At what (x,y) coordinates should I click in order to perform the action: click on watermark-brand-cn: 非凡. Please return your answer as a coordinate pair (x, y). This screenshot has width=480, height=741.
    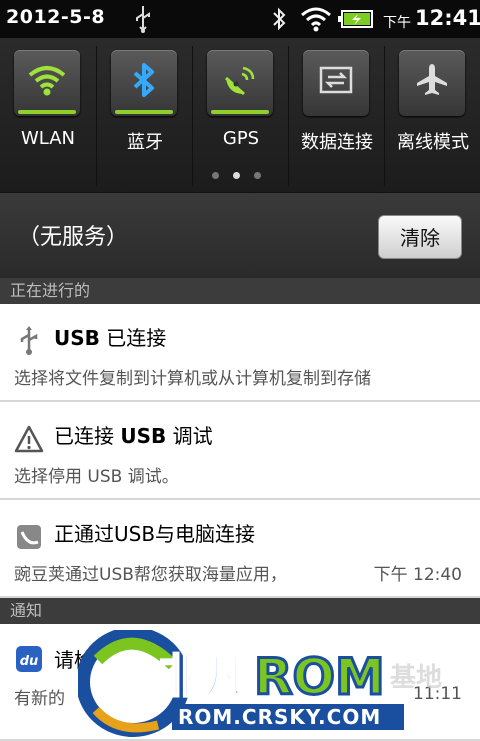
    Looking at the image, I should click on (204, 676).